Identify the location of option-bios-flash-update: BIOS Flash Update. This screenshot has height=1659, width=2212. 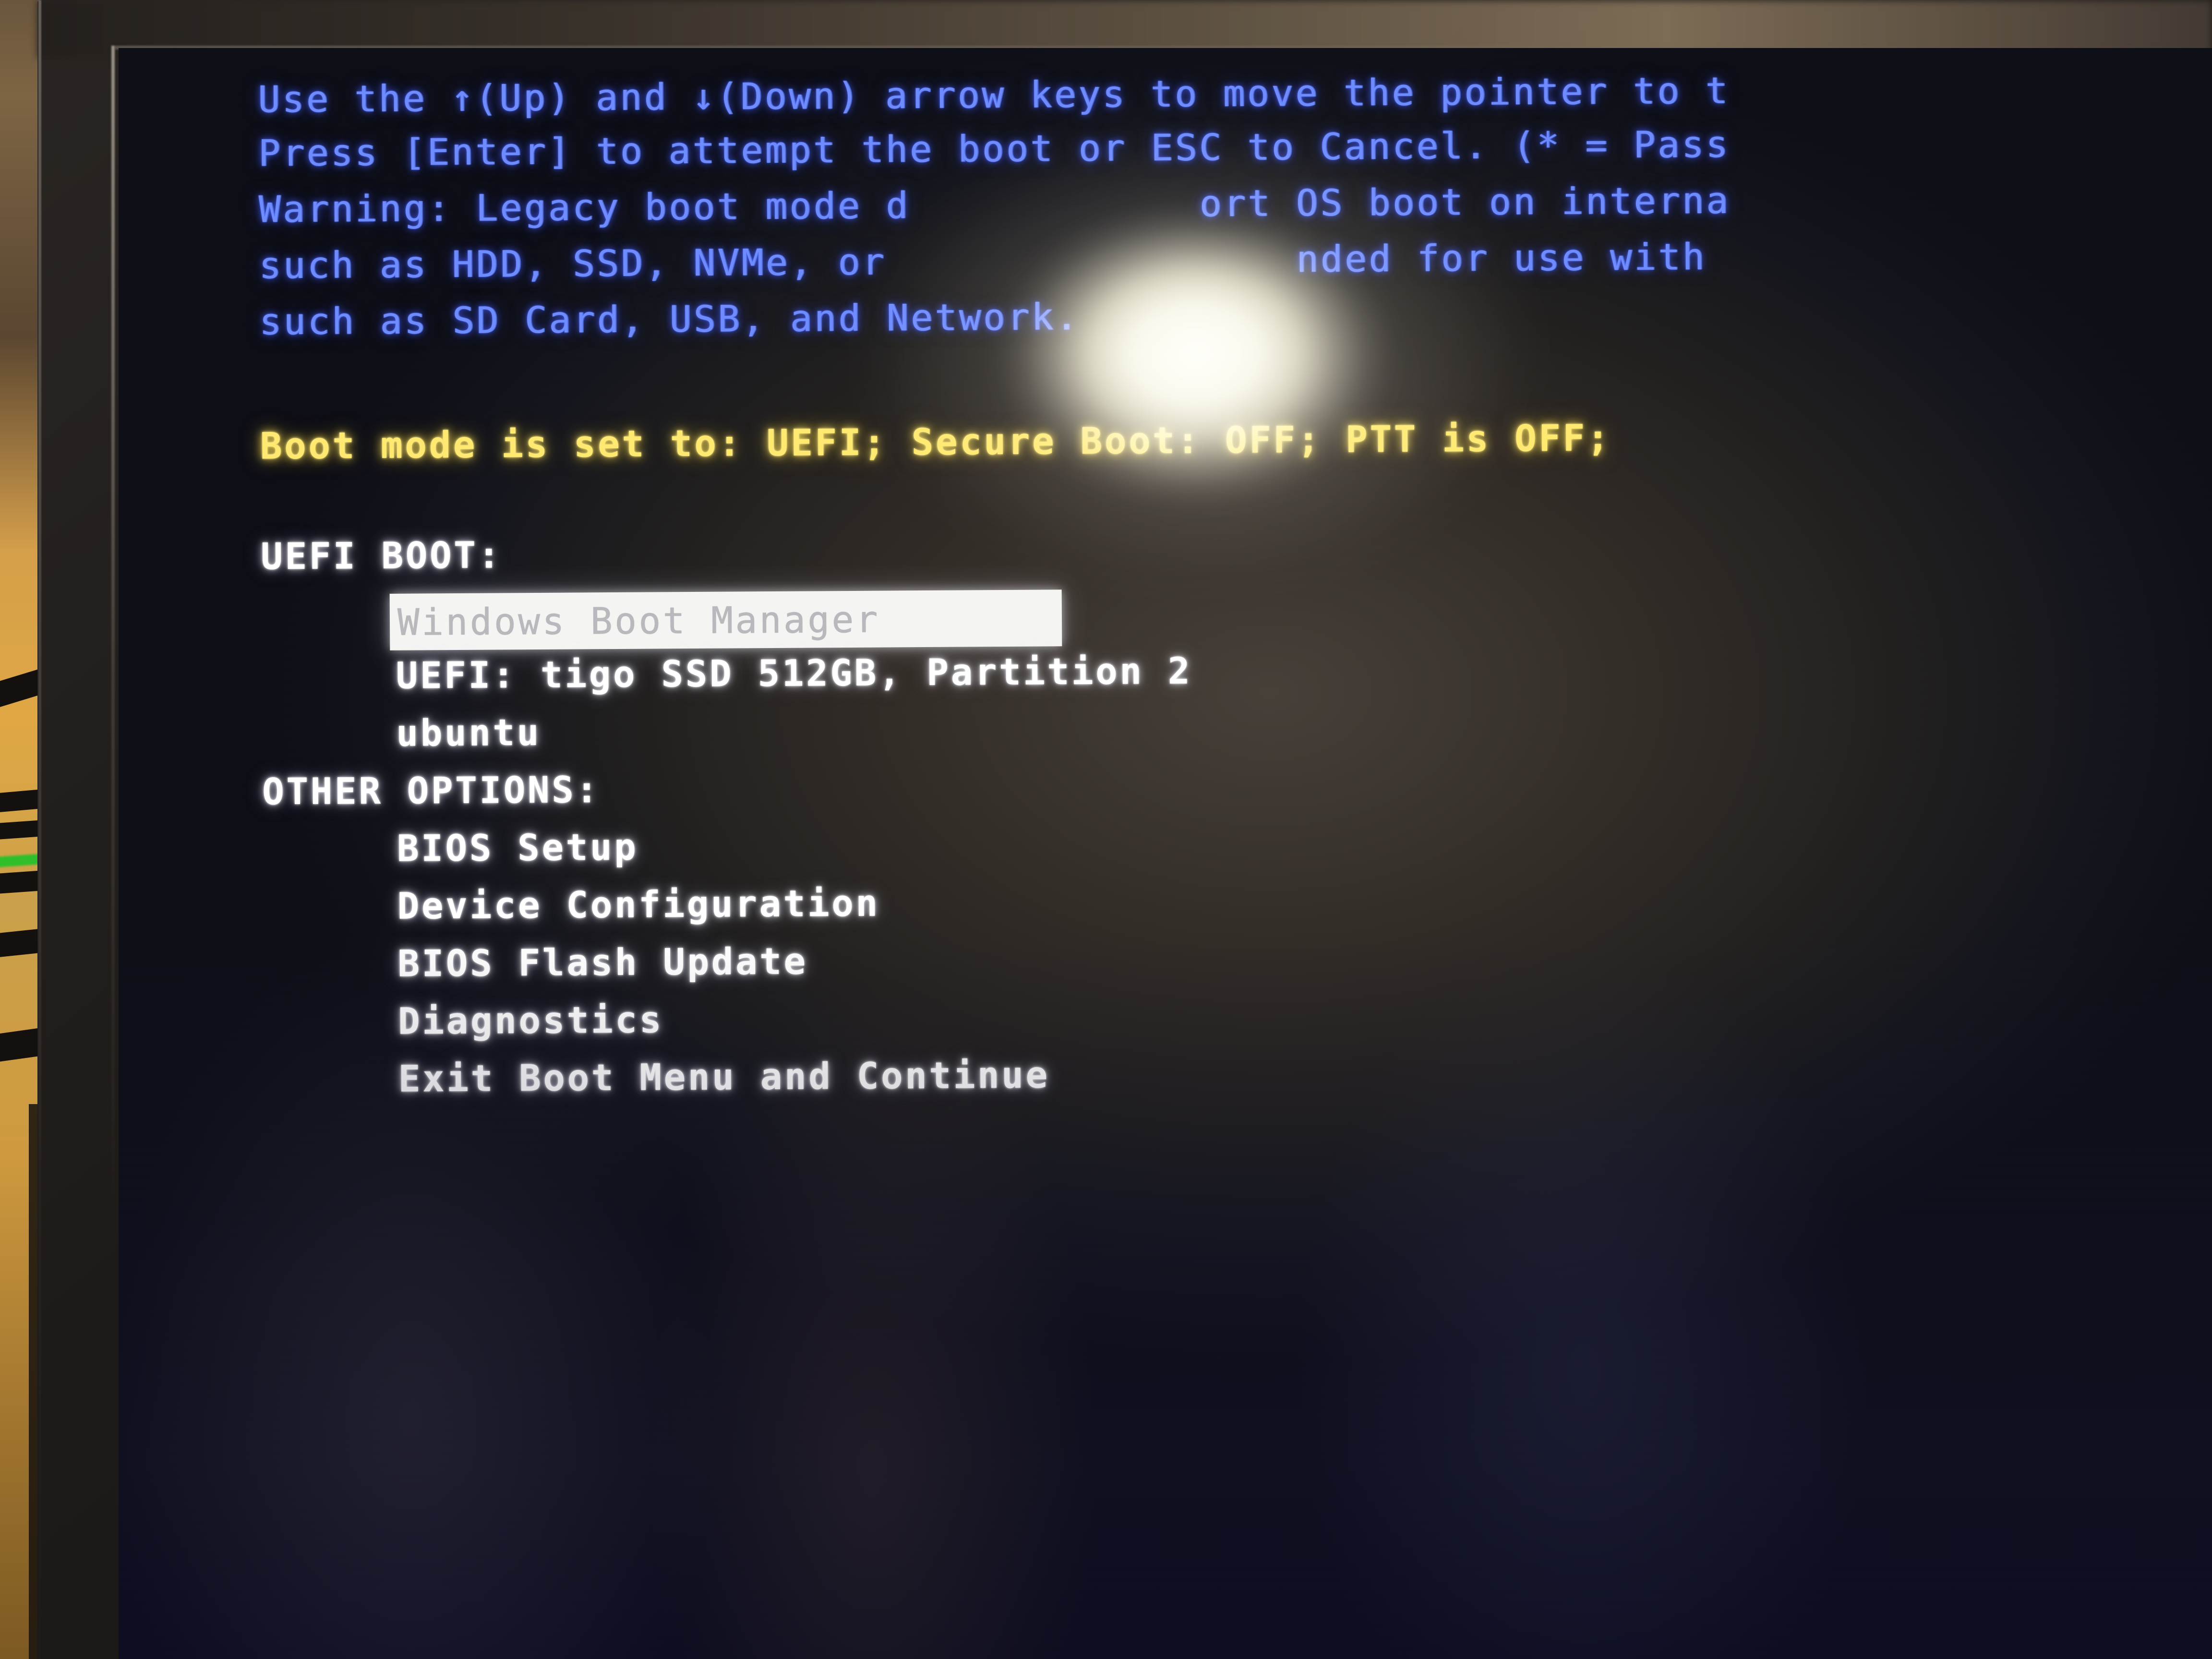
(602, 962).